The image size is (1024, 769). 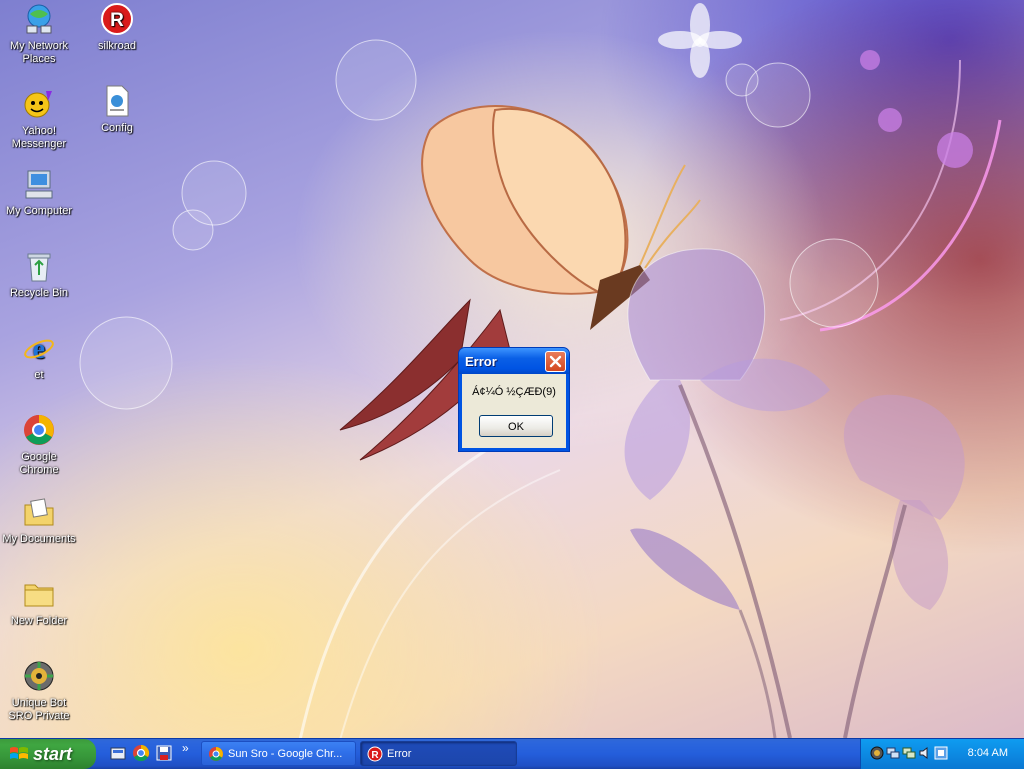 What do you see at coordinates (925, 753) in the screenshot?
I see `speaker-tray-icon` at bounding box center [925, 753].